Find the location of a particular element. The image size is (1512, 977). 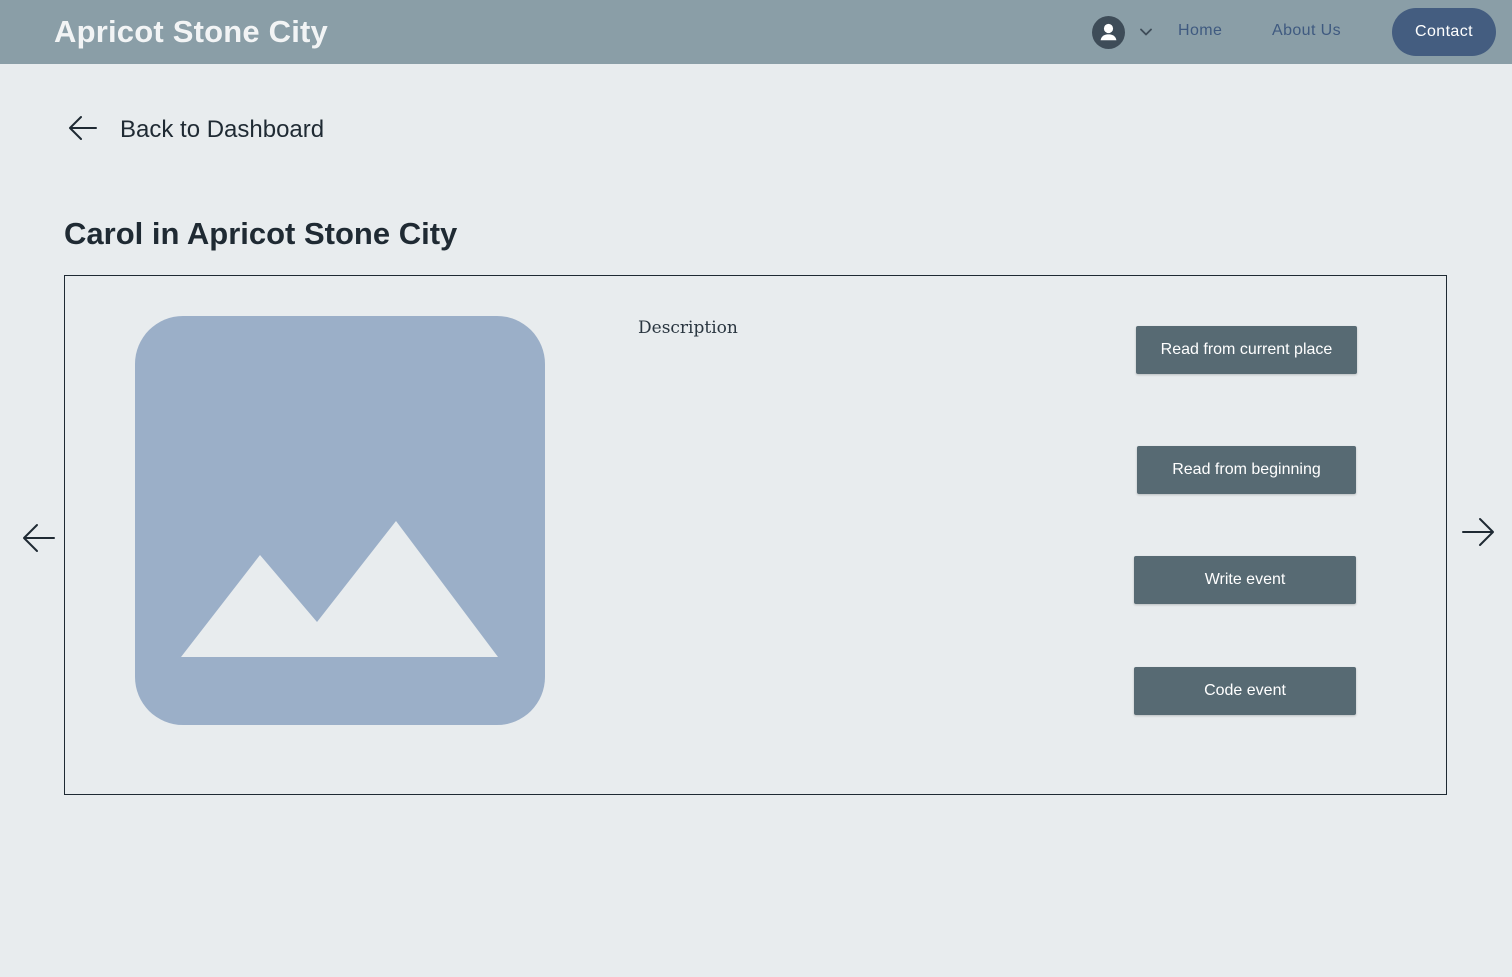

read-from-current-place-button: Read from current place is located at coordinates (1246, 350).